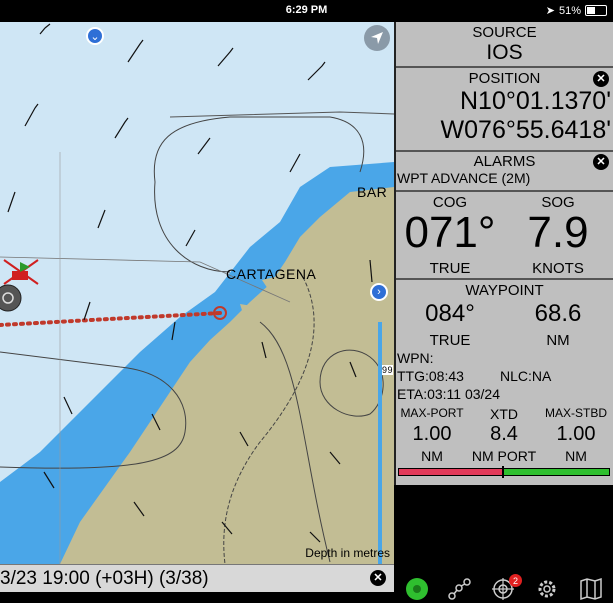 Image resolution: width=613 pixels, height=603 pixels. Describe the element at coordinates (576, 456) in the screenshot. I see `xtd-max-stbd-unit: NM` at that location.